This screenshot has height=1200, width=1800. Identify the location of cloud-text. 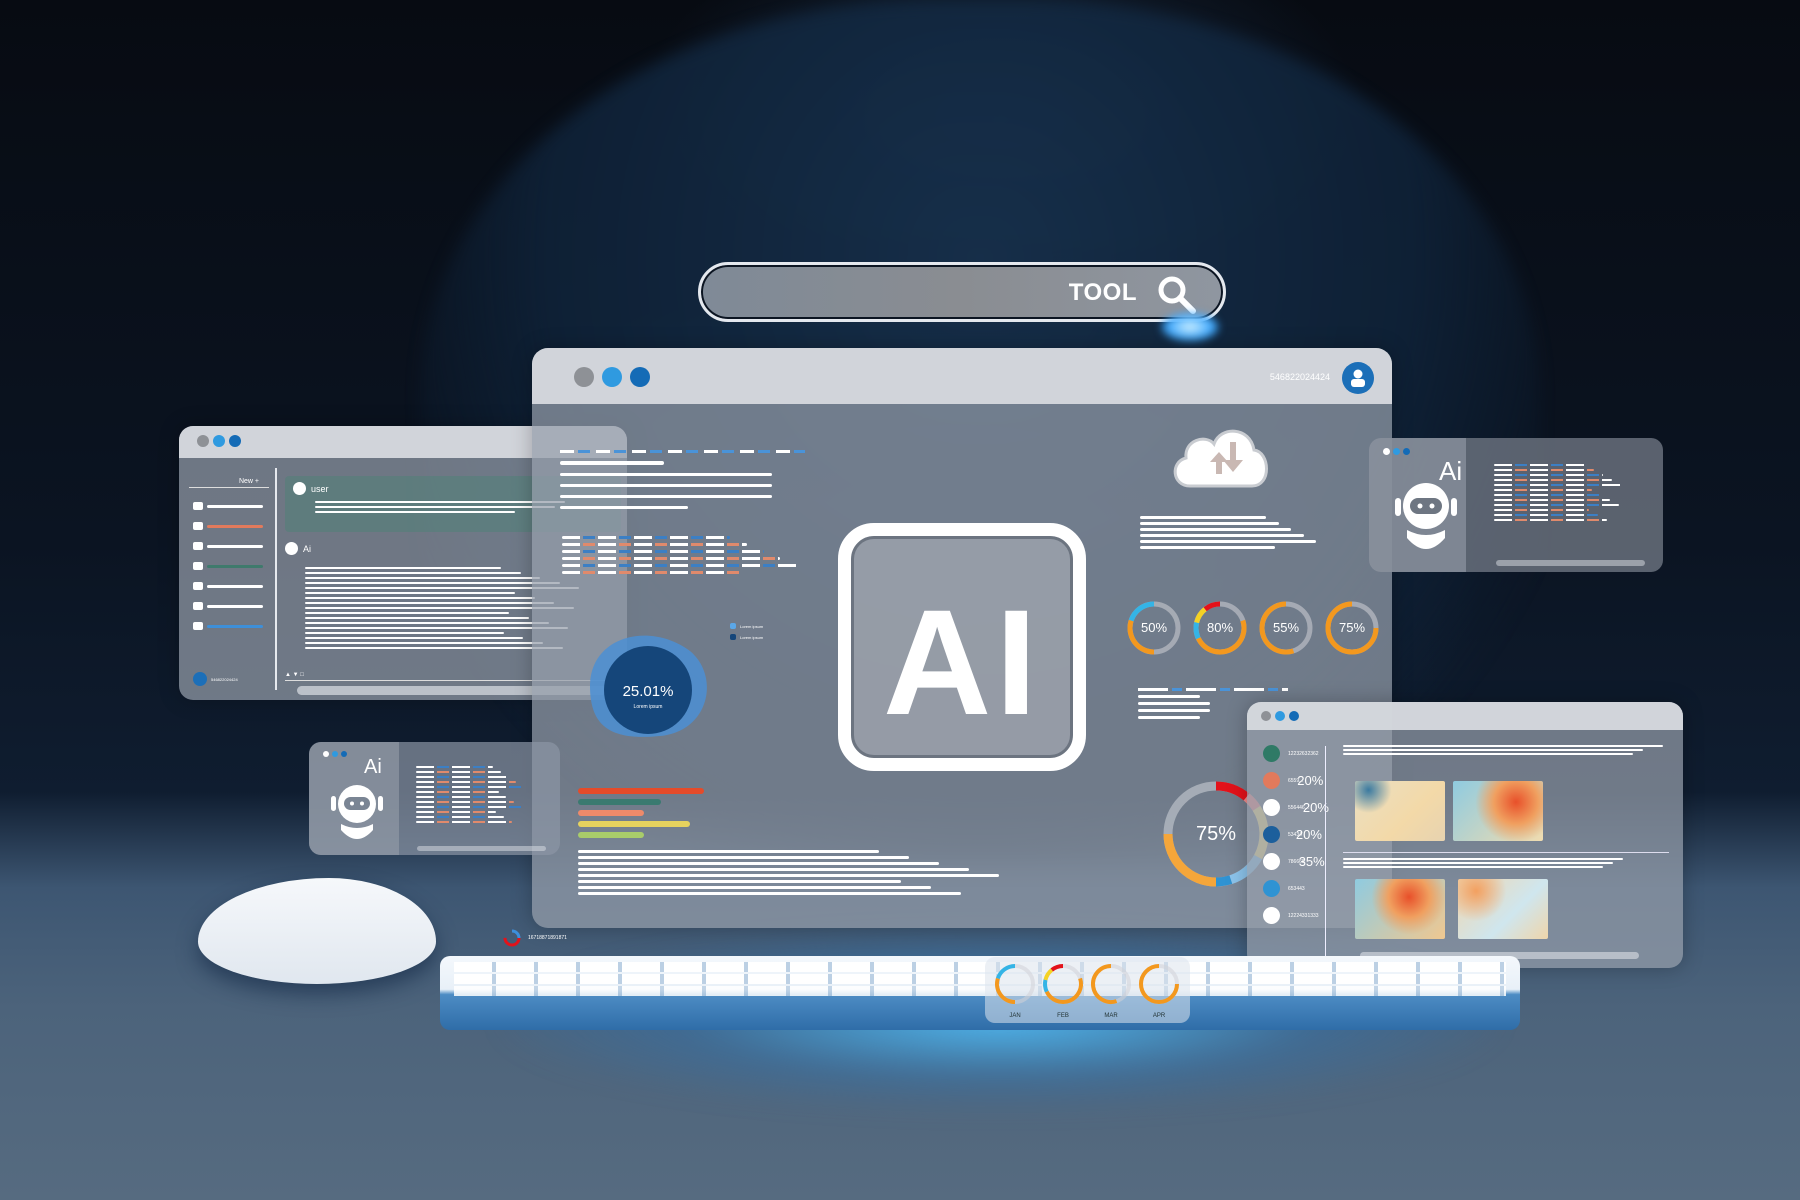
(1228, 532).